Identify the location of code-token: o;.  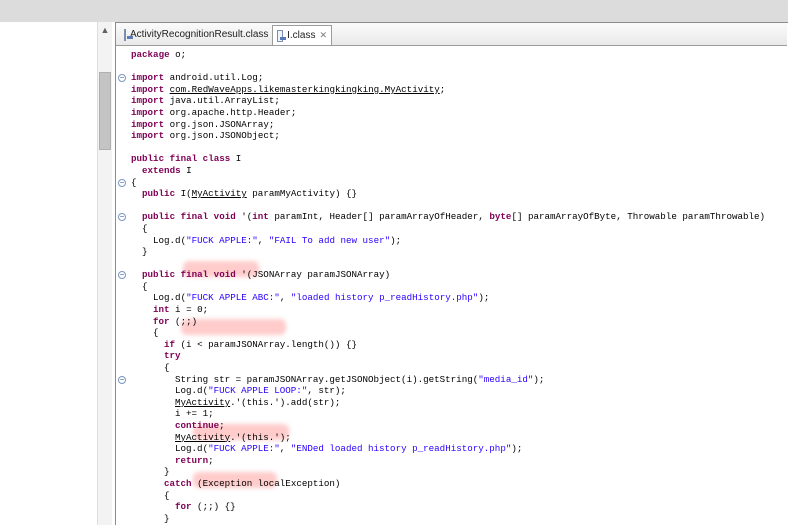
(178, 54).